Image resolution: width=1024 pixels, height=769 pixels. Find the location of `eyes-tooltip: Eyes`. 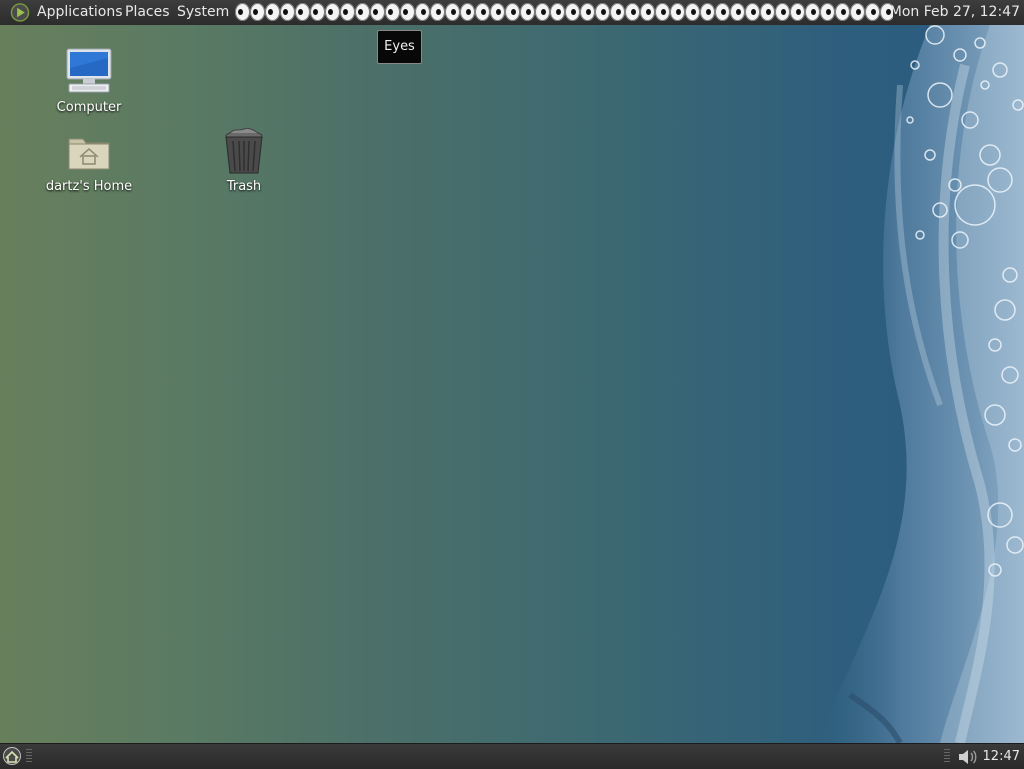

eyes-tooltip: Eyes is located at coordinates (399, 47).